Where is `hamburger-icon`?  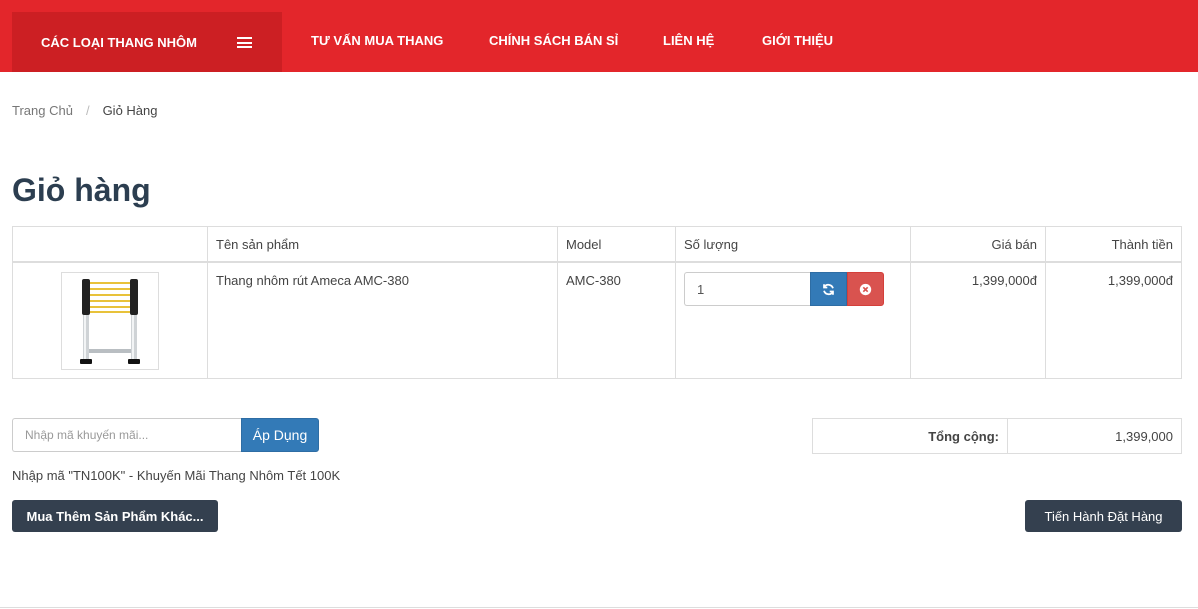
hamburger-icon is located at coordinates (244, 42).